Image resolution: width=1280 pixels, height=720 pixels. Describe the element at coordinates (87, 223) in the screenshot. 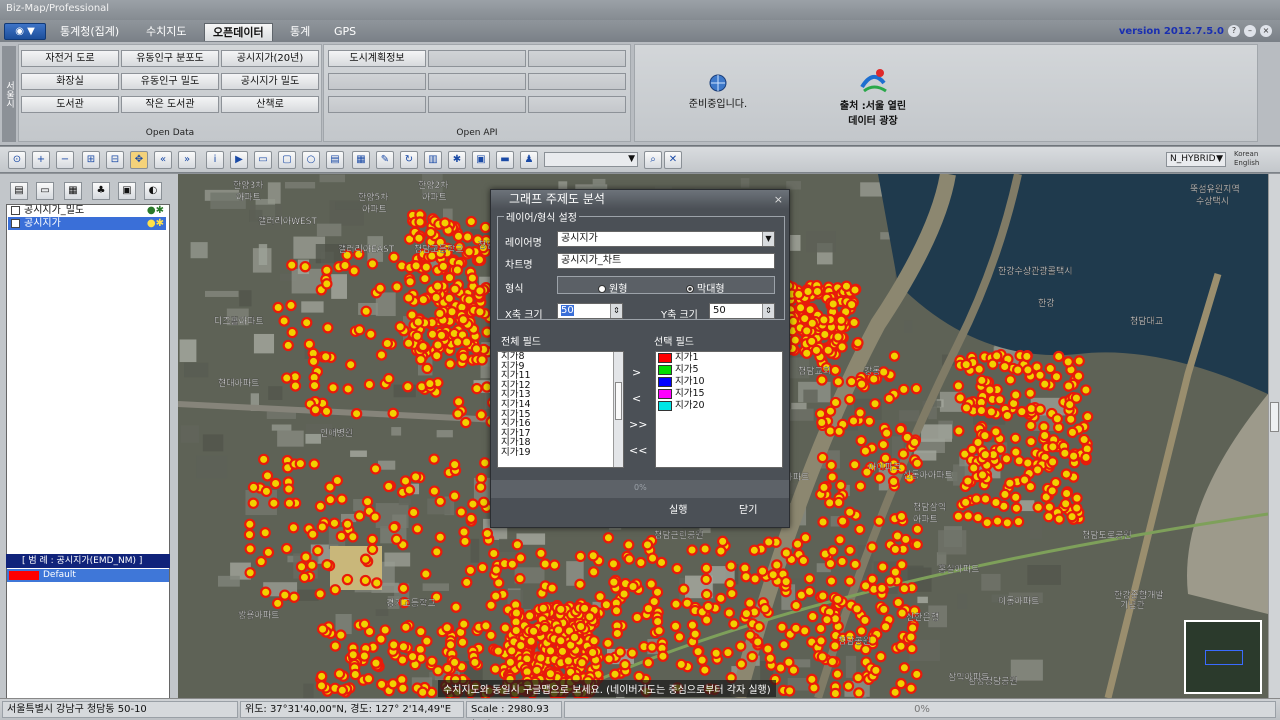

I see `layer-item: 공시지가 ●✱` at that location.